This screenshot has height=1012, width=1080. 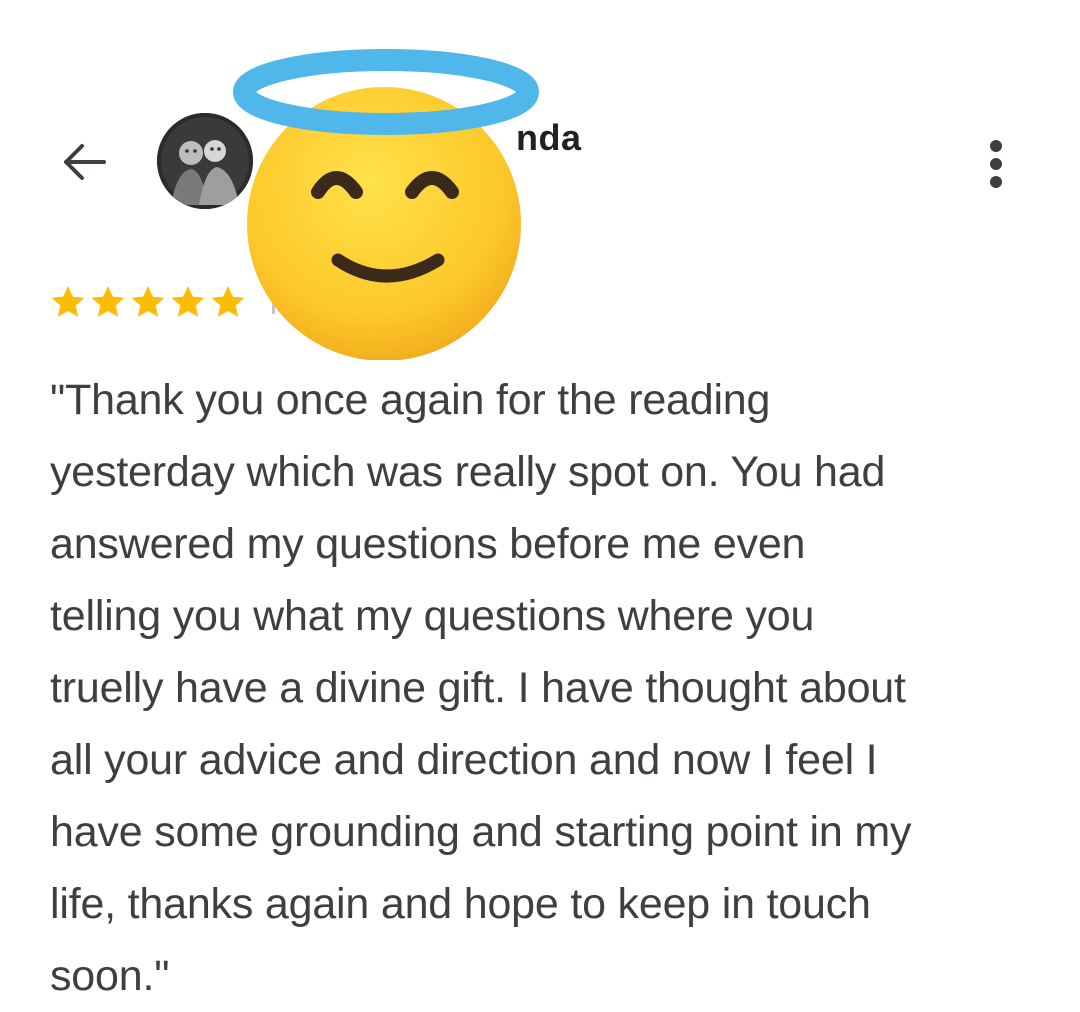 I want to click on arrow-left-icon, so click(x=85, y=162).